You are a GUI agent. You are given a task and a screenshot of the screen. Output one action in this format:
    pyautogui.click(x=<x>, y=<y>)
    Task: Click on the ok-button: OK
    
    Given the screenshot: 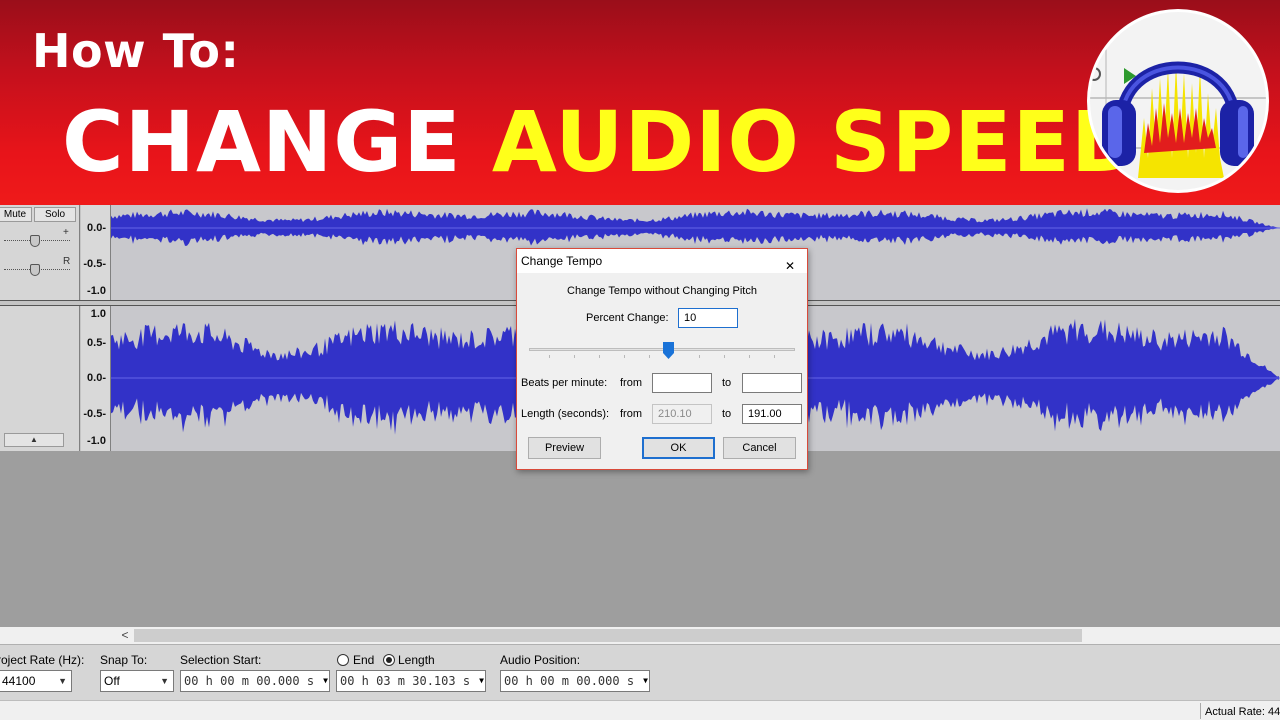 What is the action you would take?
    pyautogui.click(x=678, y=448)
    